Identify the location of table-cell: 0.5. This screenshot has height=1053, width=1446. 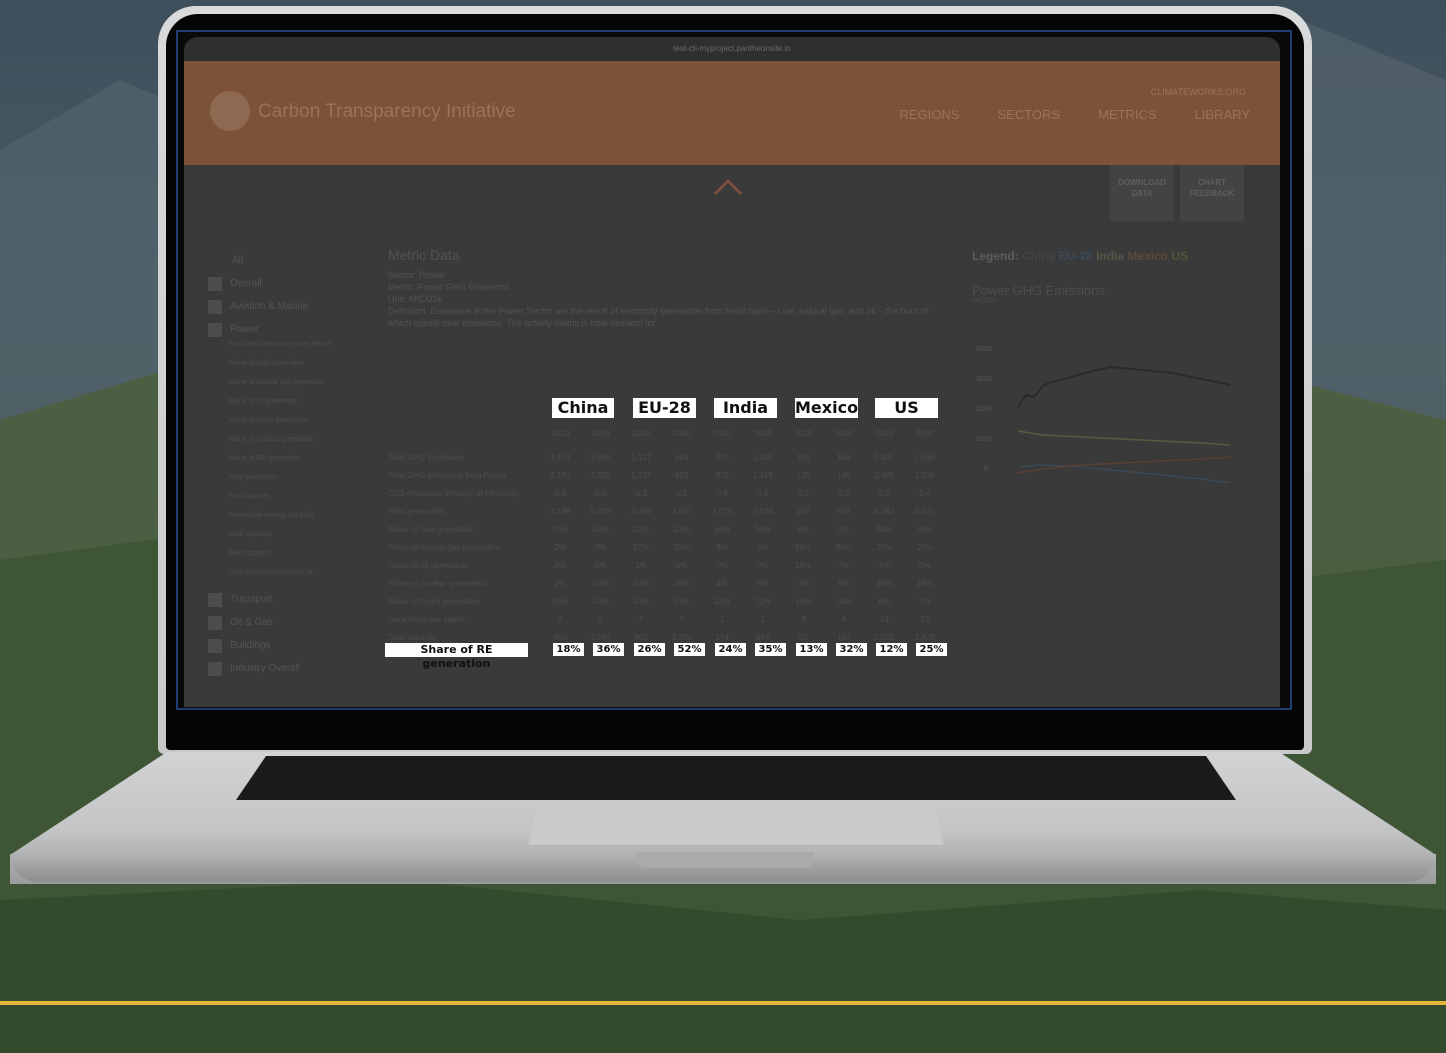
(803, 493).